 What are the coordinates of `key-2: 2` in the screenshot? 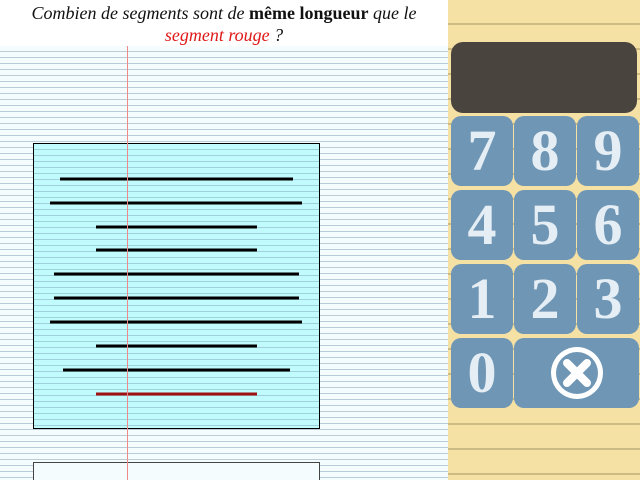 It's located at (545, 299).